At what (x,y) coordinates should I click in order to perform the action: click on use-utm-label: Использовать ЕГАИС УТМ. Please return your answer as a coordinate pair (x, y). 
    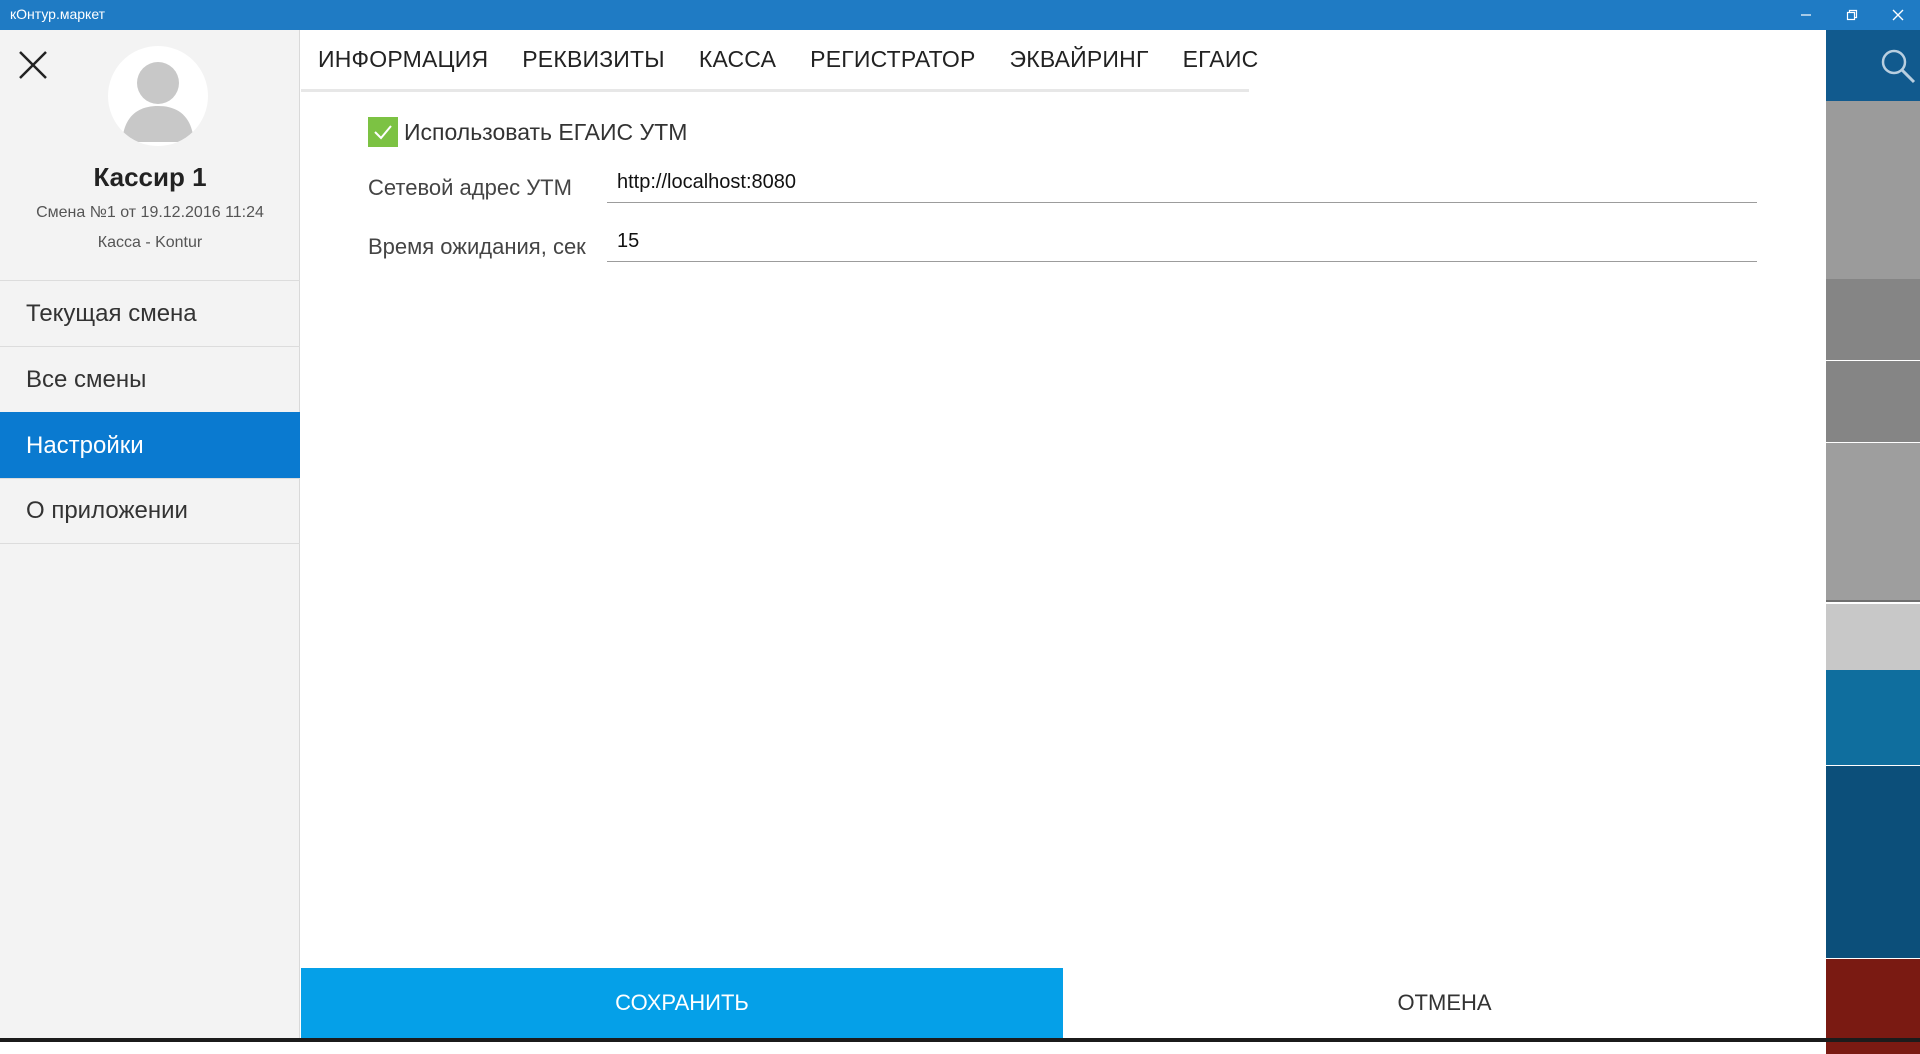
    Looking at the image, I should click on (546, 131).